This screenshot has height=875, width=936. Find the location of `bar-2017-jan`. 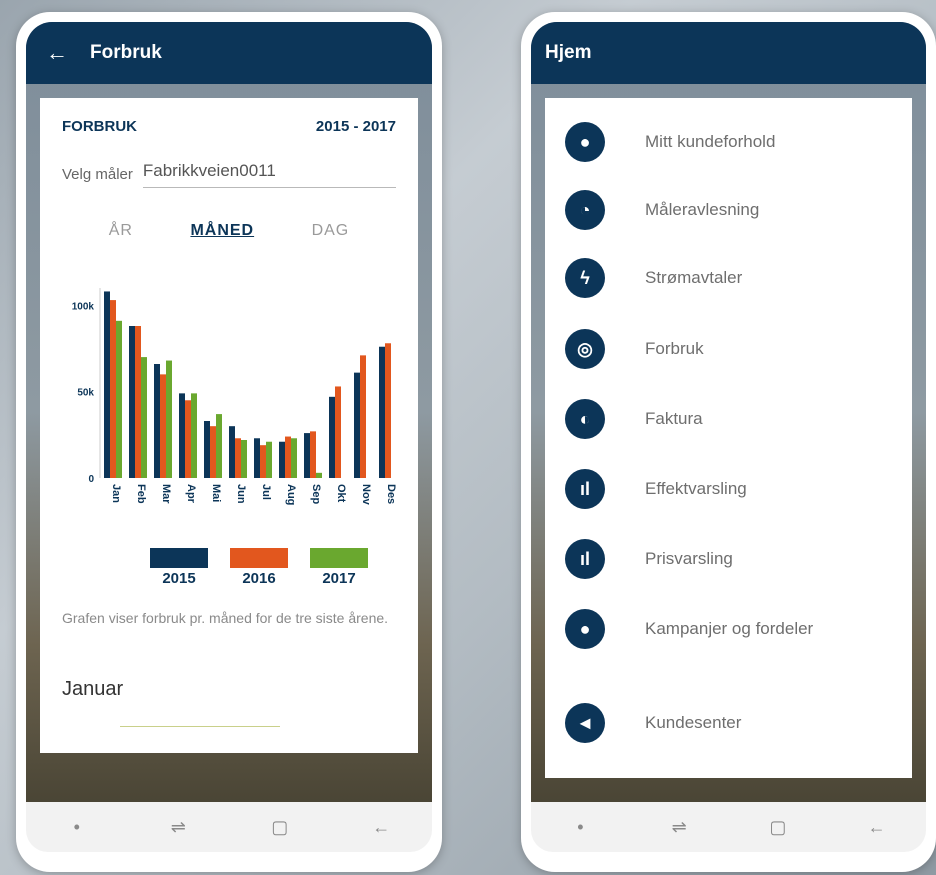

bar-2017-jan is located at coordinates (119, 399).